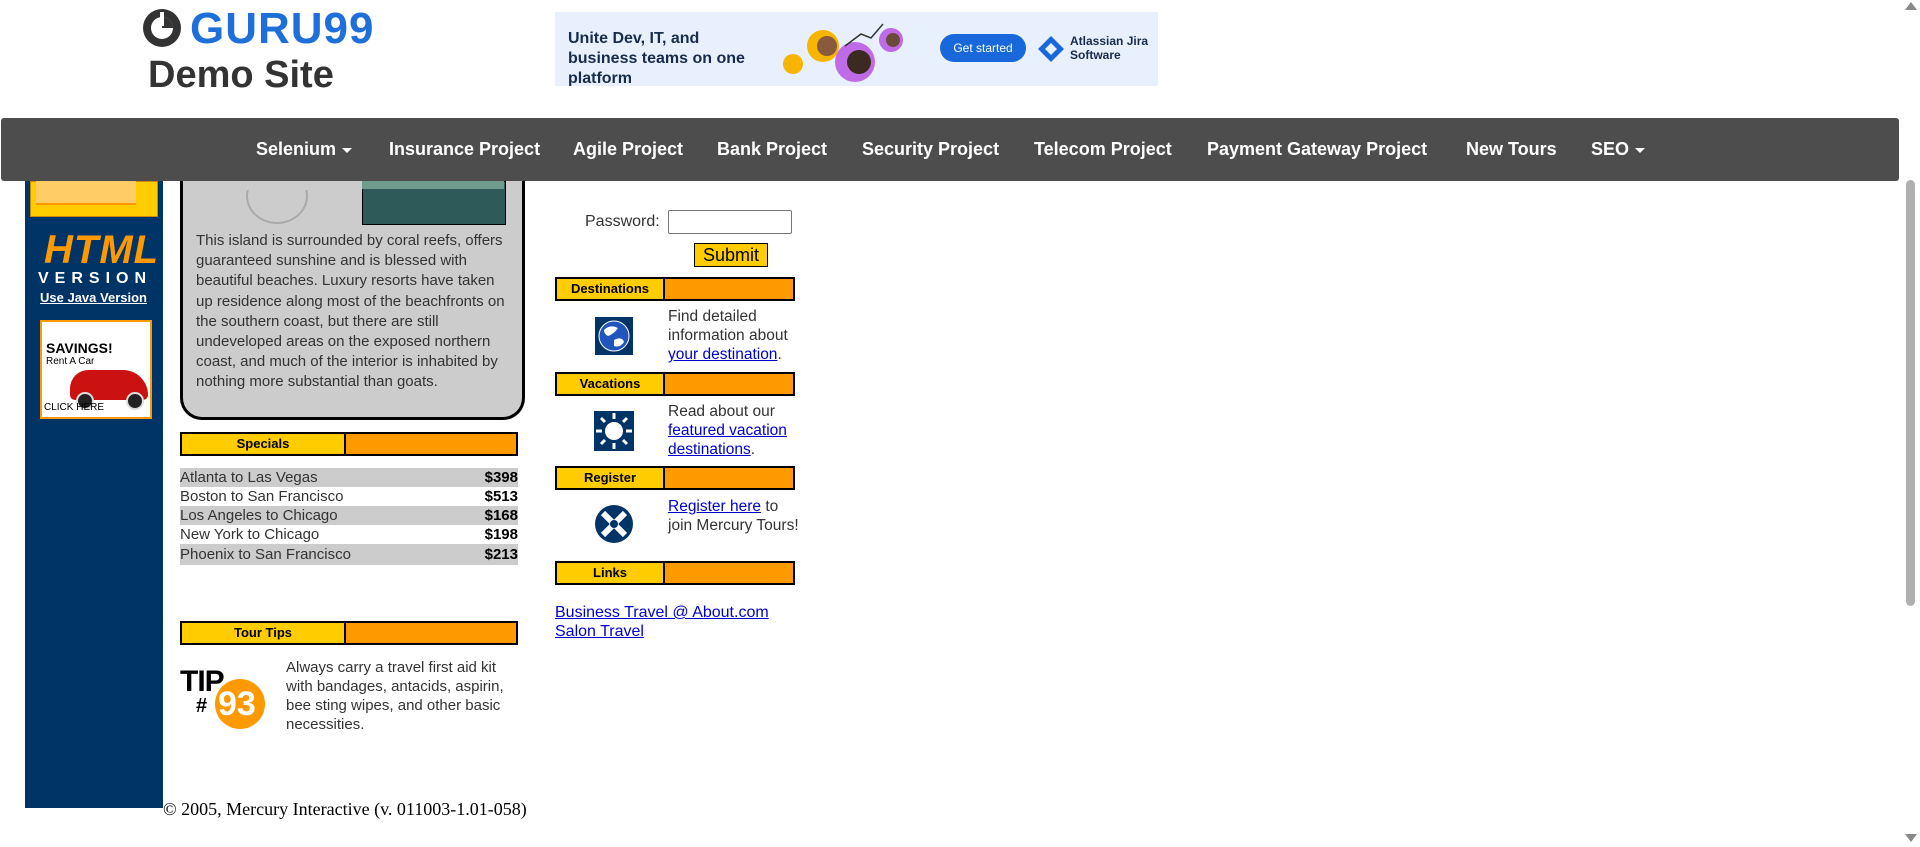 Image resolution: width=1920 pixels, height=847 pixels. Describe the element at coordinates (241, 75) in the screenshot. I see `logo-subtitle: Demo Site` at that location.